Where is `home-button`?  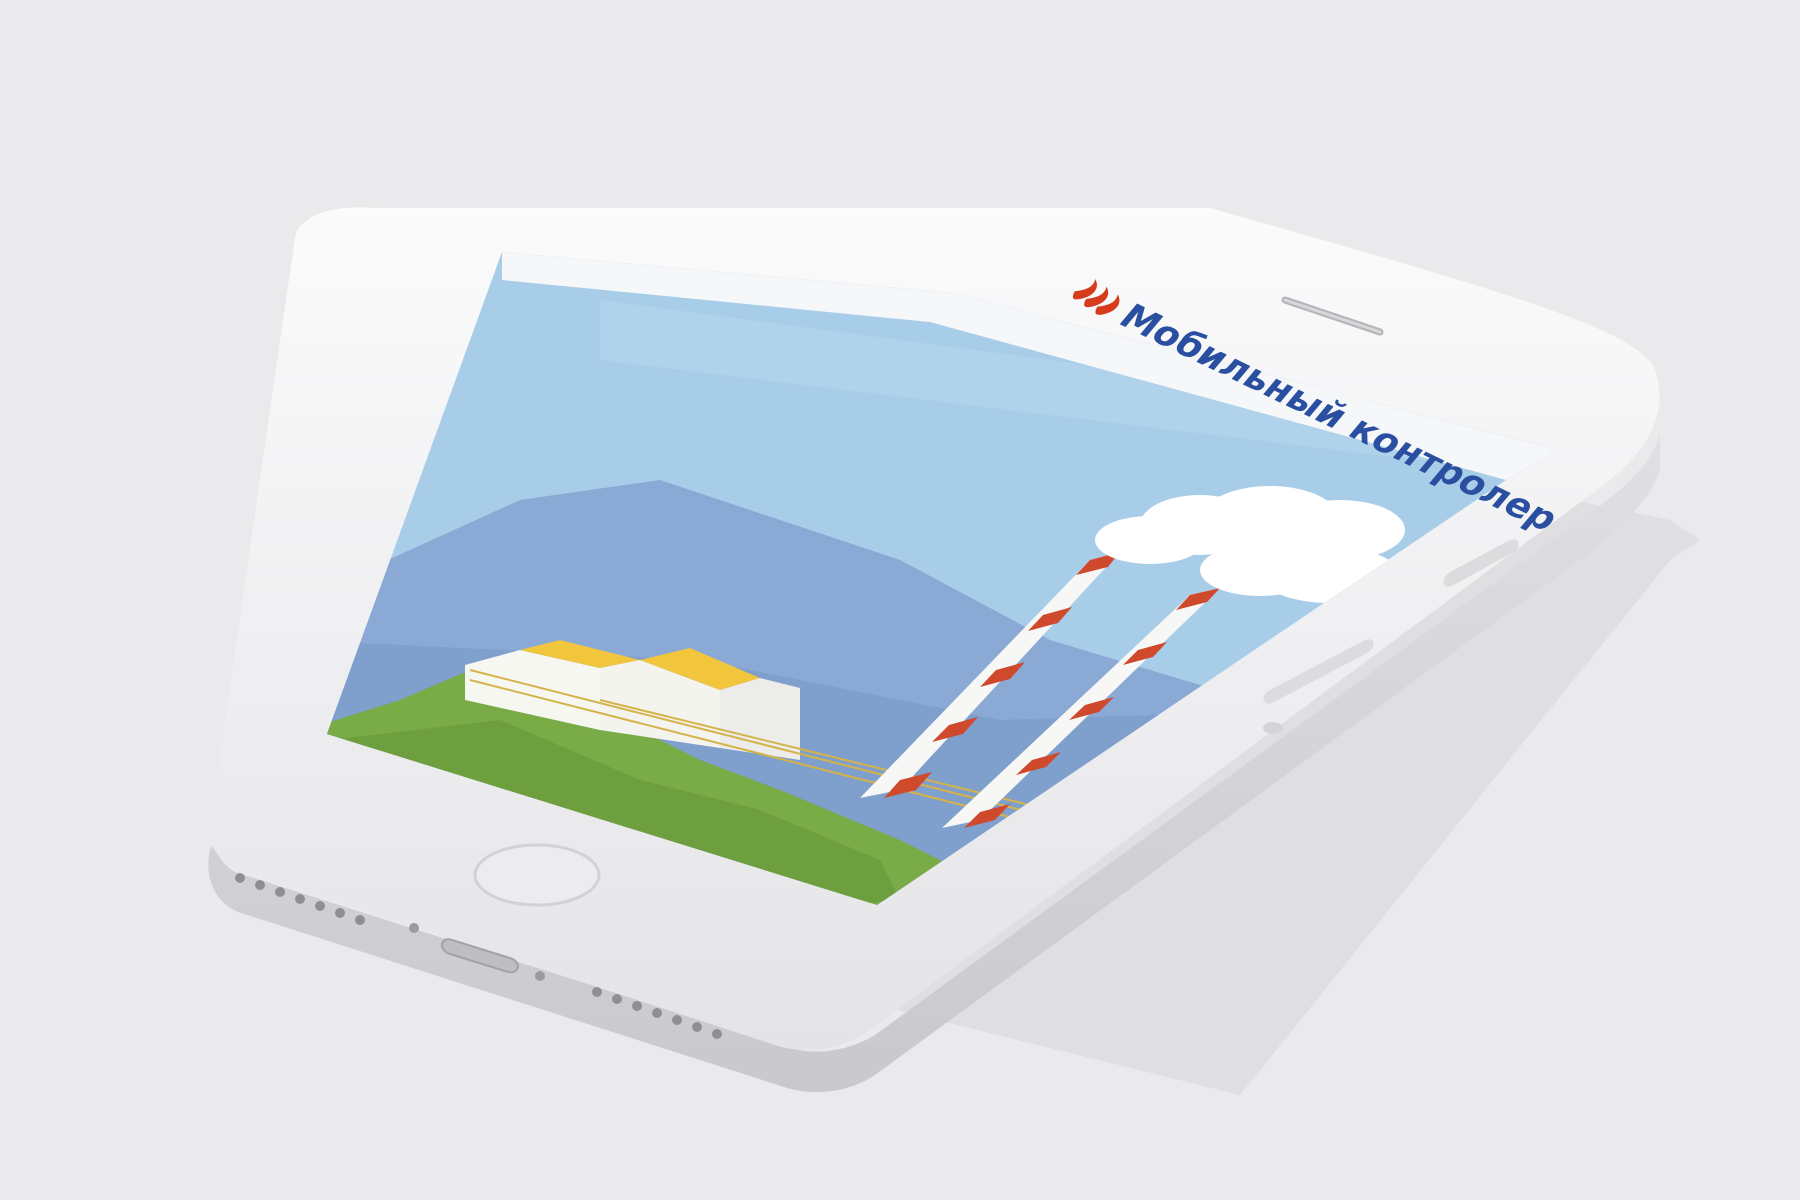 home-button is located at coordinates (537, 875).